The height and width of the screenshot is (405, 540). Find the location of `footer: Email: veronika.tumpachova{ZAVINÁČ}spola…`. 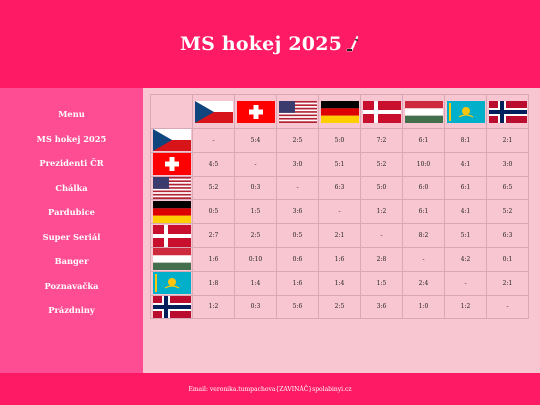

footer: Email: veronika.tumpachova{ZAVINÁČ}spola… is located at coordinates (270, 389).